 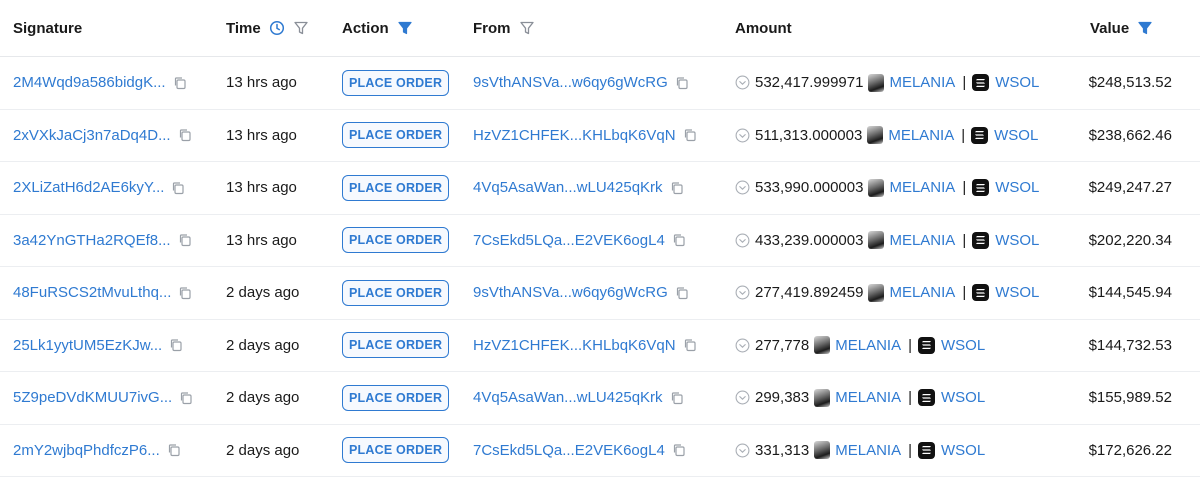 I want to click on from-cell: 7CsEkd5LQa...E2VEK6ogL4, so click(x=579, y=451).